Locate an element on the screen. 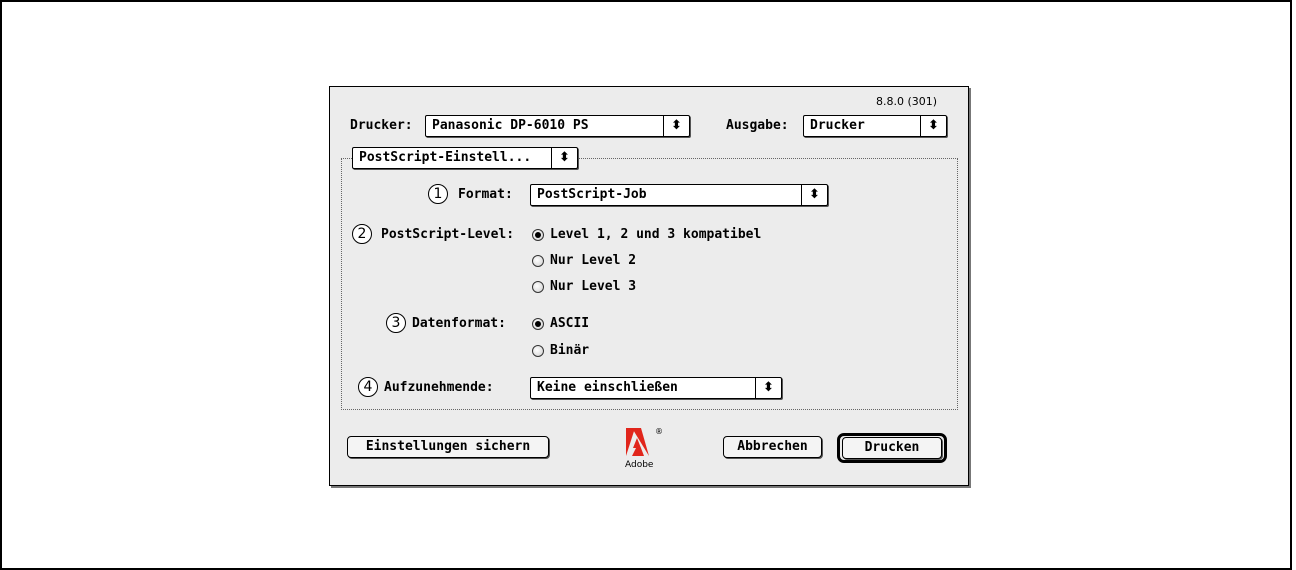 The image size is (1296, 570). include-label: Aufzunehmende: is located at coordinates (439, 387).